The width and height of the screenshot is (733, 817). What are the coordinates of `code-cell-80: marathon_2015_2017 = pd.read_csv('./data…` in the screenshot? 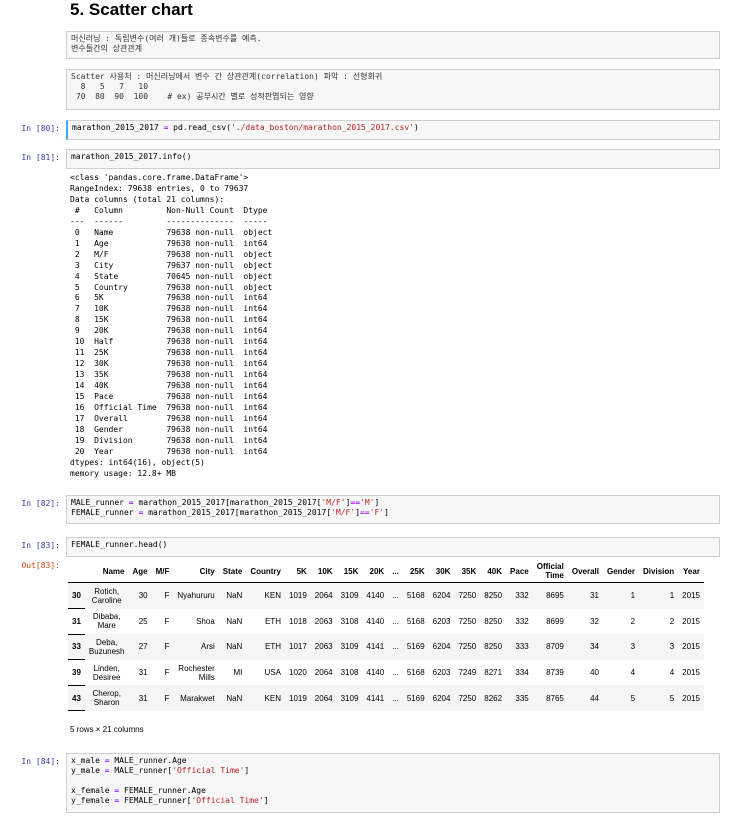 It's located at (393, 130).